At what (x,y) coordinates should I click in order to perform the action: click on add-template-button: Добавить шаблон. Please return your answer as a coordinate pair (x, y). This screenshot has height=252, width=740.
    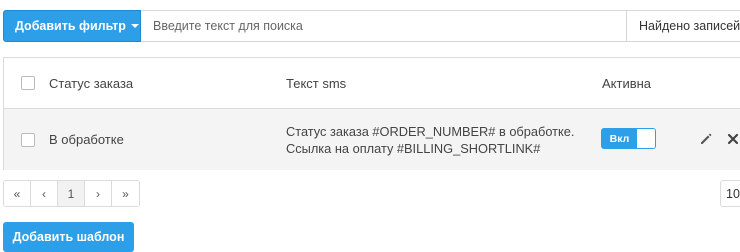
    Looking at the image, I should click on (68, 237).